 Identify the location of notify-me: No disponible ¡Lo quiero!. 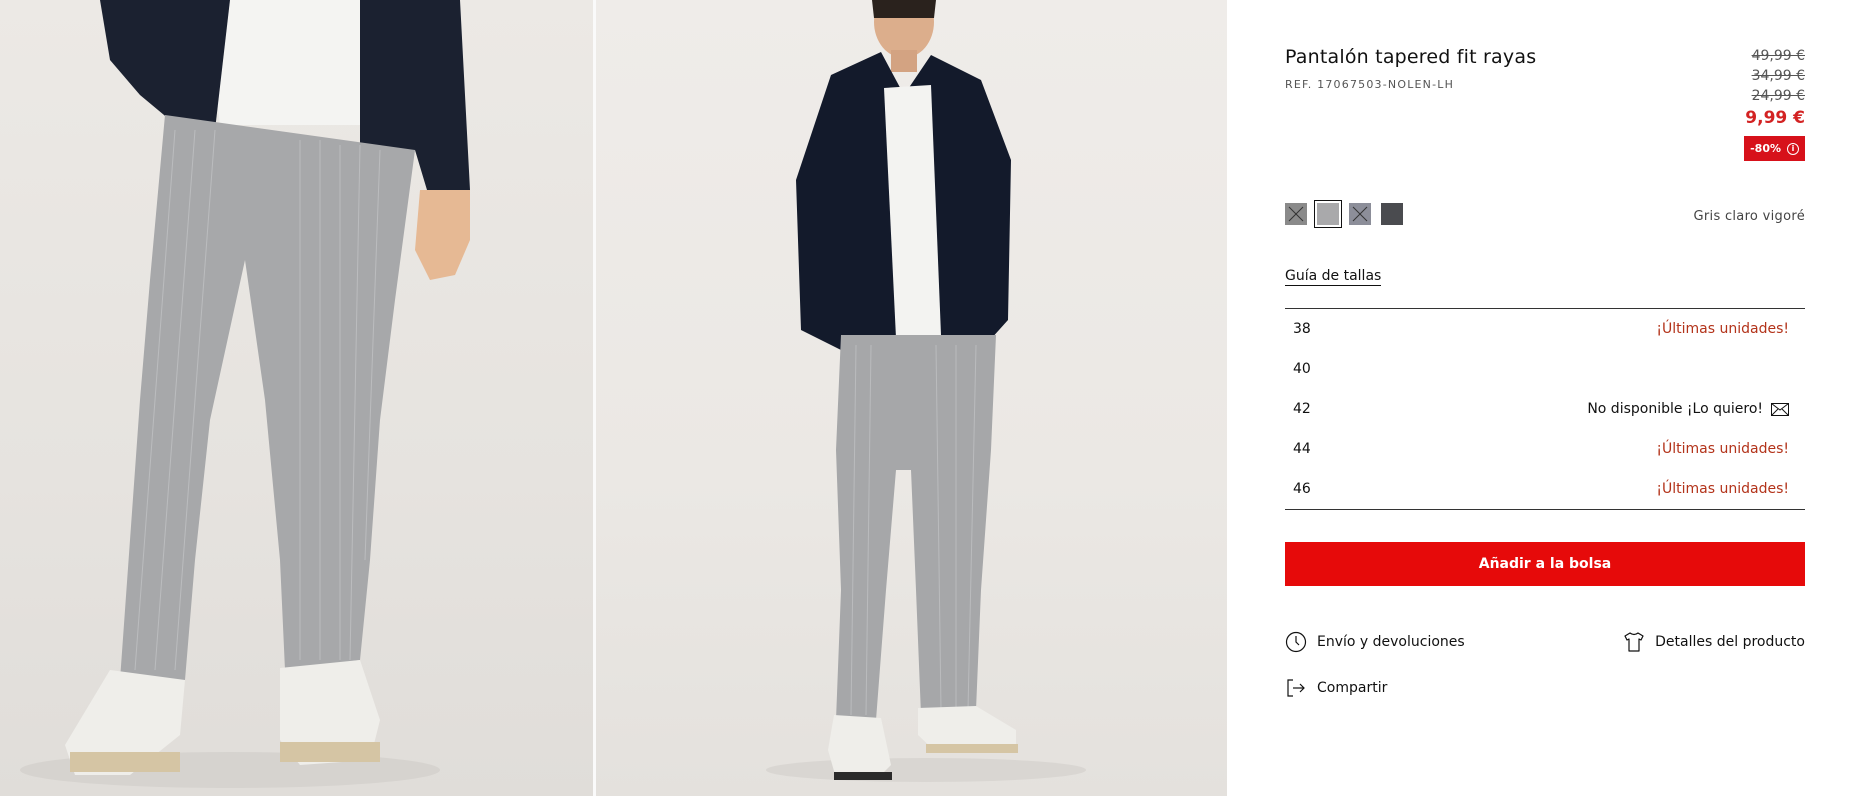
(1688, 409).